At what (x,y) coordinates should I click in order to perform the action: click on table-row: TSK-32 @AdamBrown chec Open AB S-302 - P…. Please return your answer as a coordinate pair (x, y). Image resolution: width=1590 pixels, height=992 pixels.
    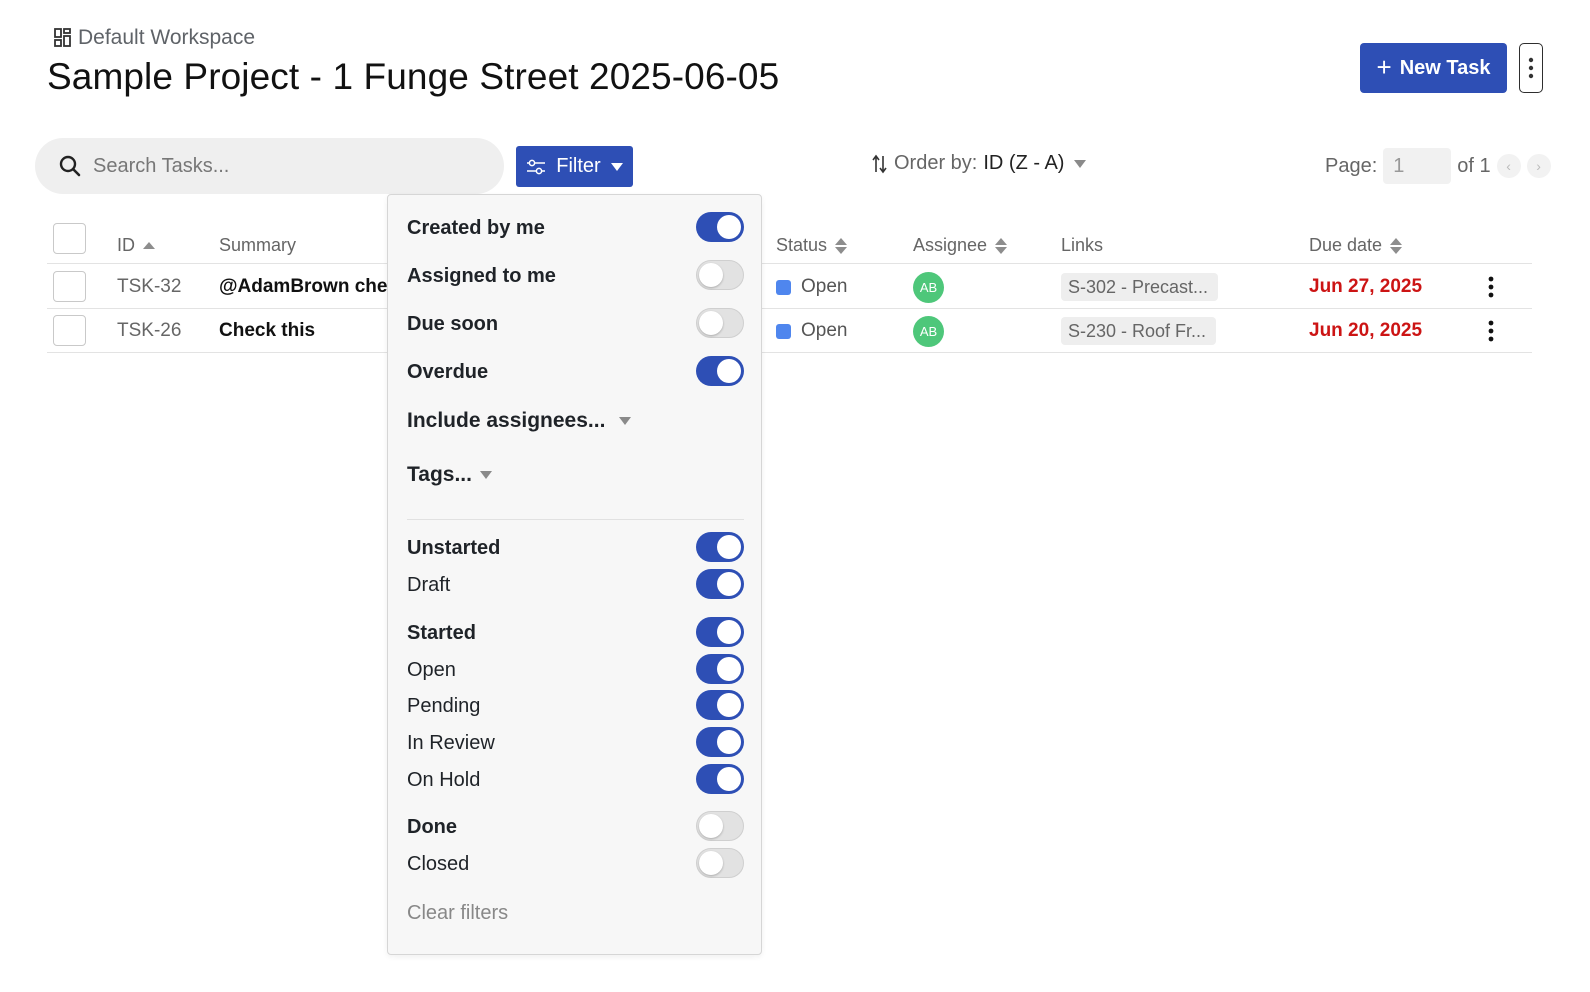
    Looking at the image, I should click on (789, 287).